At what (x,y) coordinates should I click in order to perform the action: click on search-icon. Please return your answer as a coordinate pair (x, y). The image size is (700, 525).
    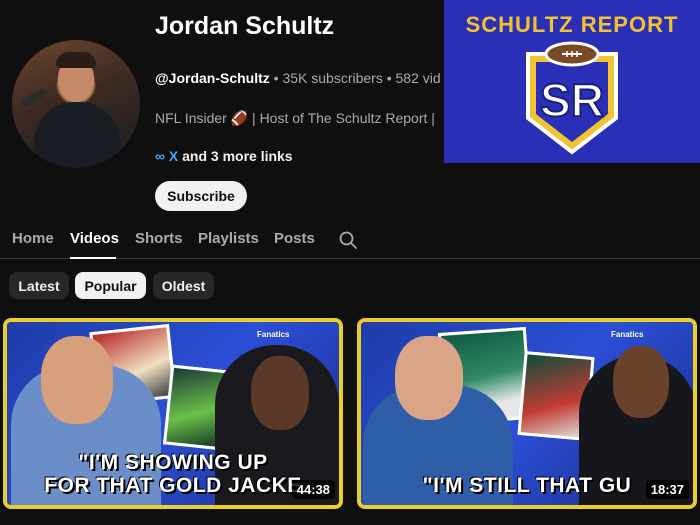
    Looking at the image, I should click on (348, 240).